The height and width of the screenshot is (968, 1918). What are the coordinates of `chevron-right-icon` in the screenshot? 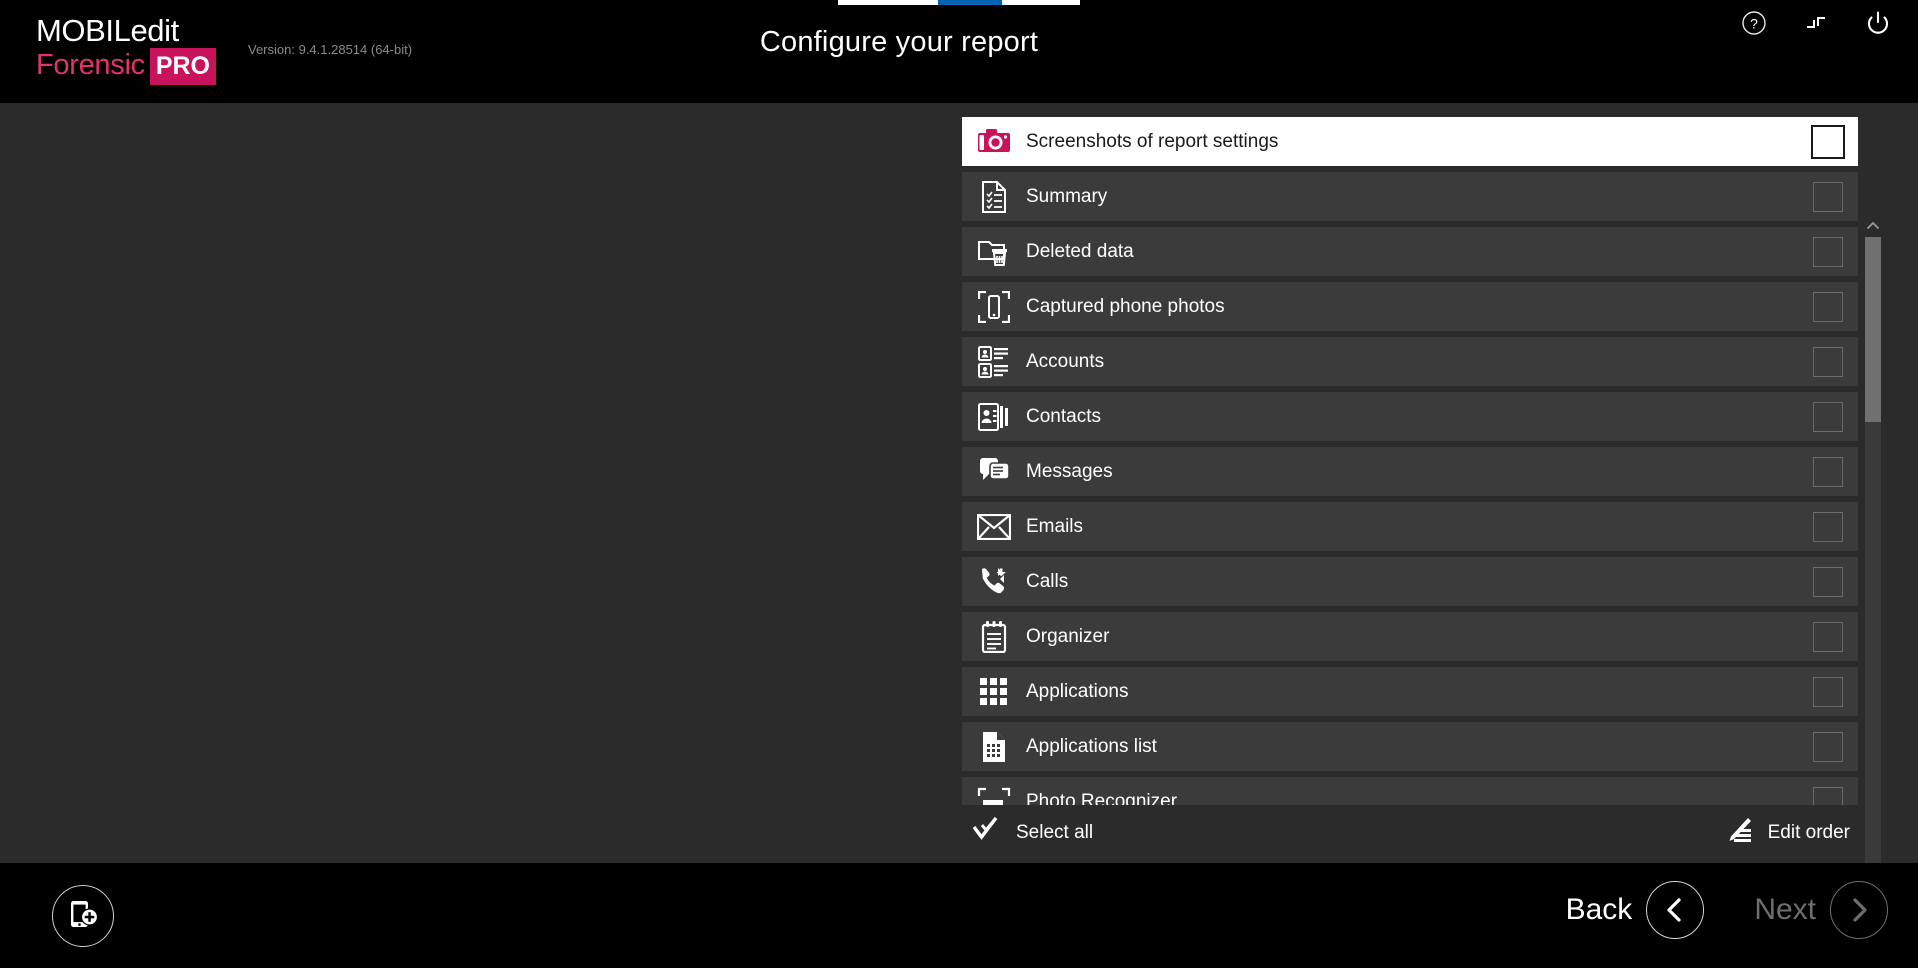 It's located at (1859, 910).